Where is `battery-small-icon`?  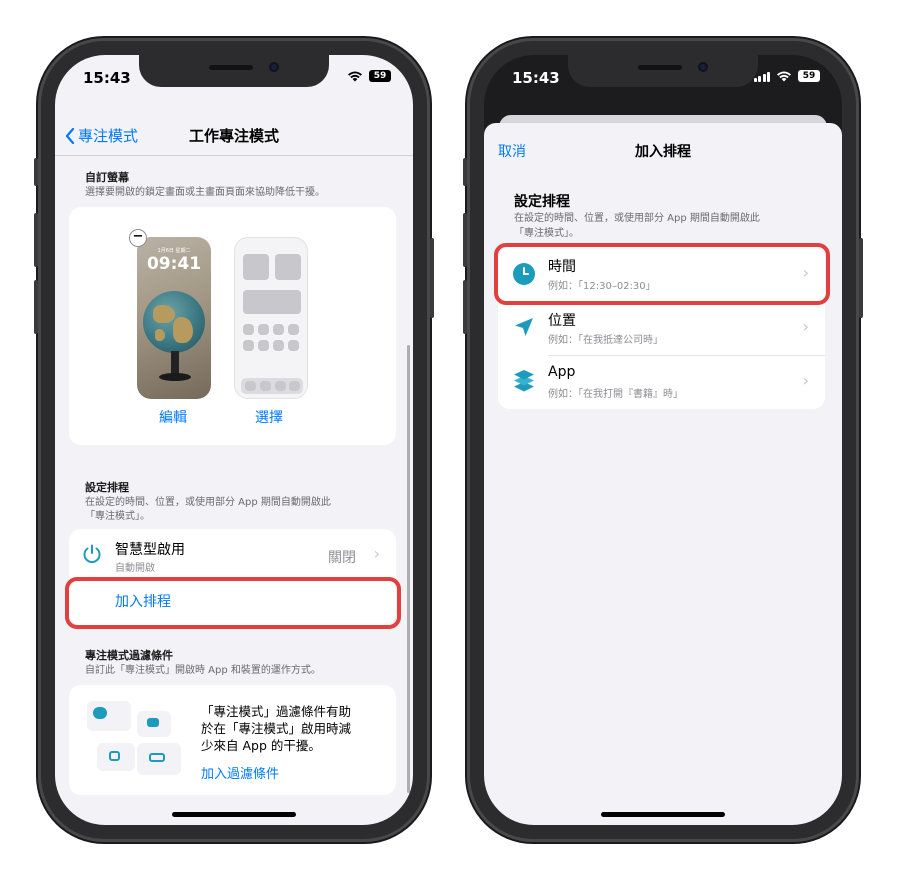
battery-small-icon is located at coordinates (157, 757).